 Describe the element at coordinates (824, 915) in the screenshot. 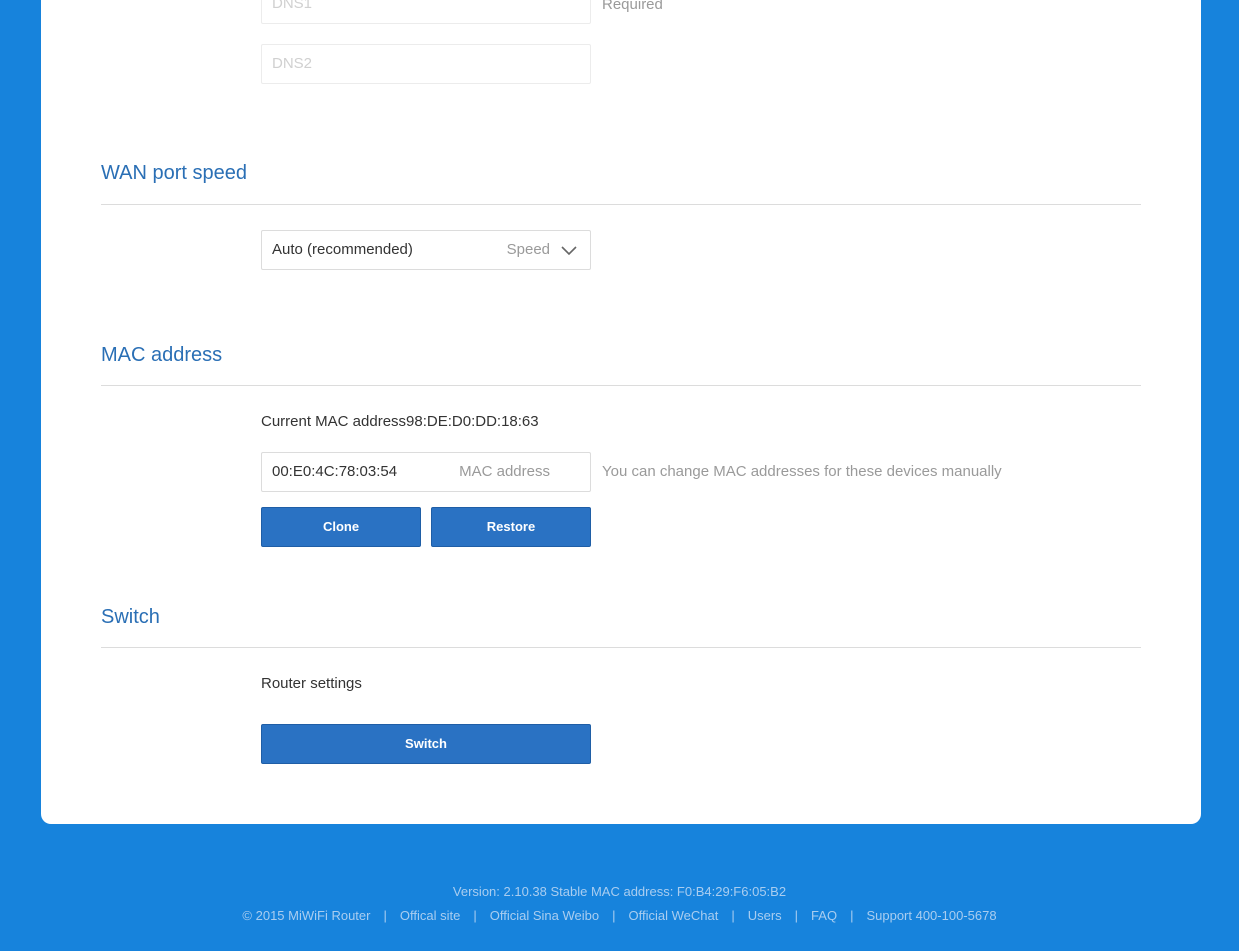

I see `footer-link-faq: FAQ` at that location.